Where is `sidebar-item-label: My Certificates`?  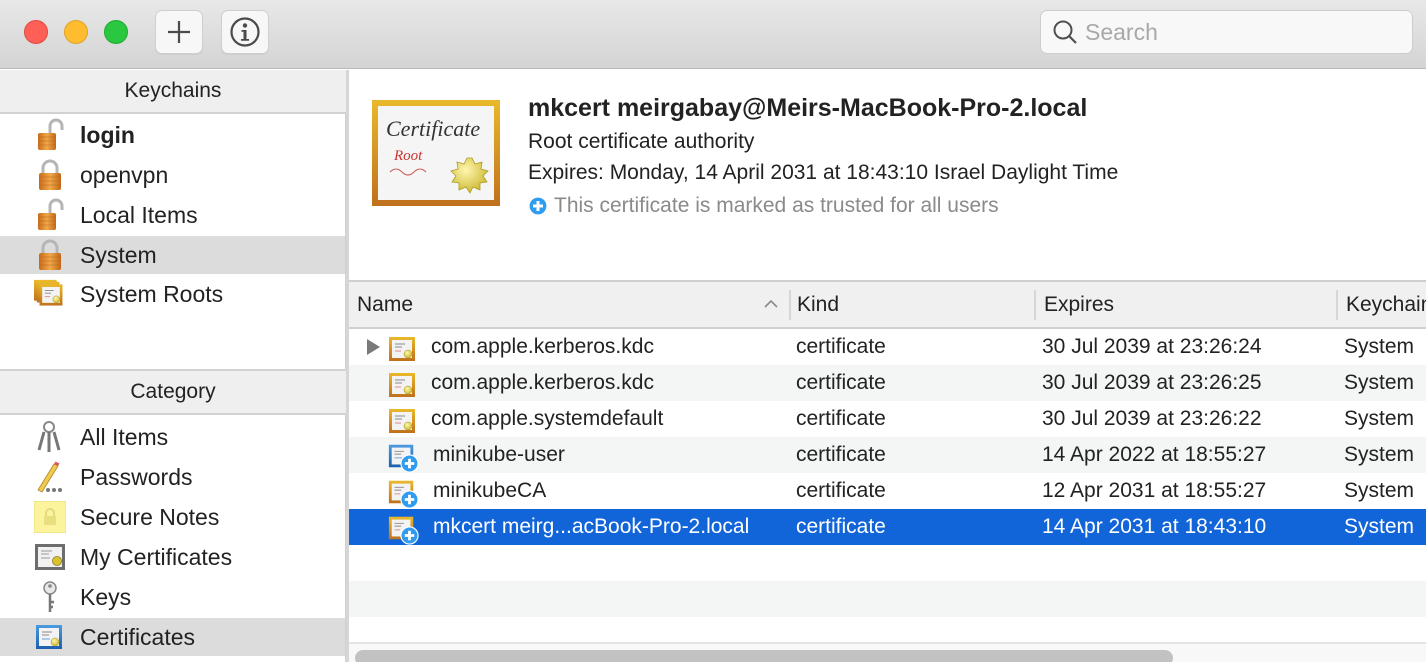 sidebar-item-label: My Certificates is located at coordinates (156, 556).